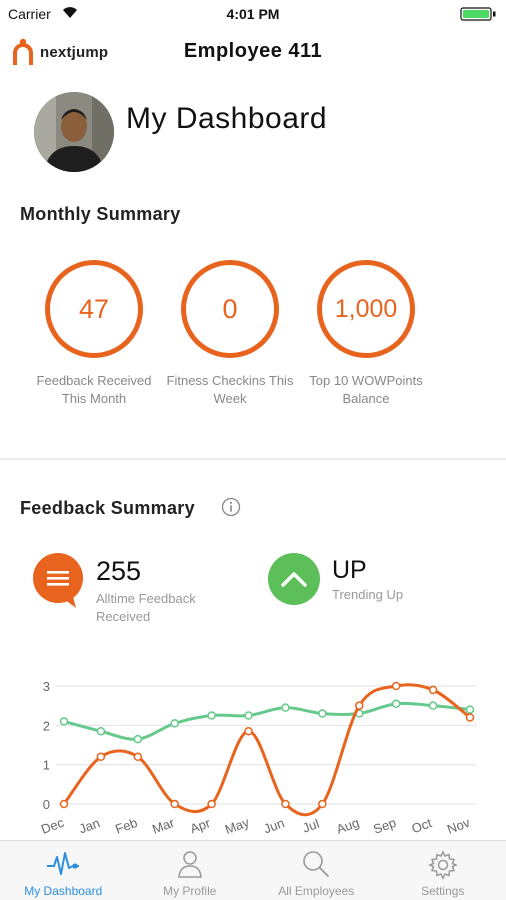 This screenshot has height=900, width=506. What do you see at coordinates (349, 570) in the screenshot?
I see `trend-value: UP` at bounding box center [349, 570].